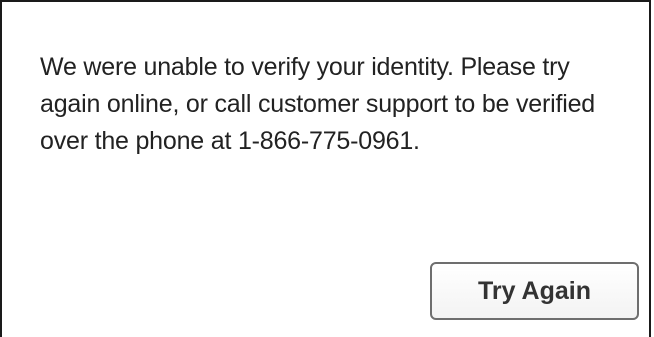  What do you see at coordinates (534, 291) in the screenshot?
I see `try-again-button: Try Again` at bounding box center [534, 291].